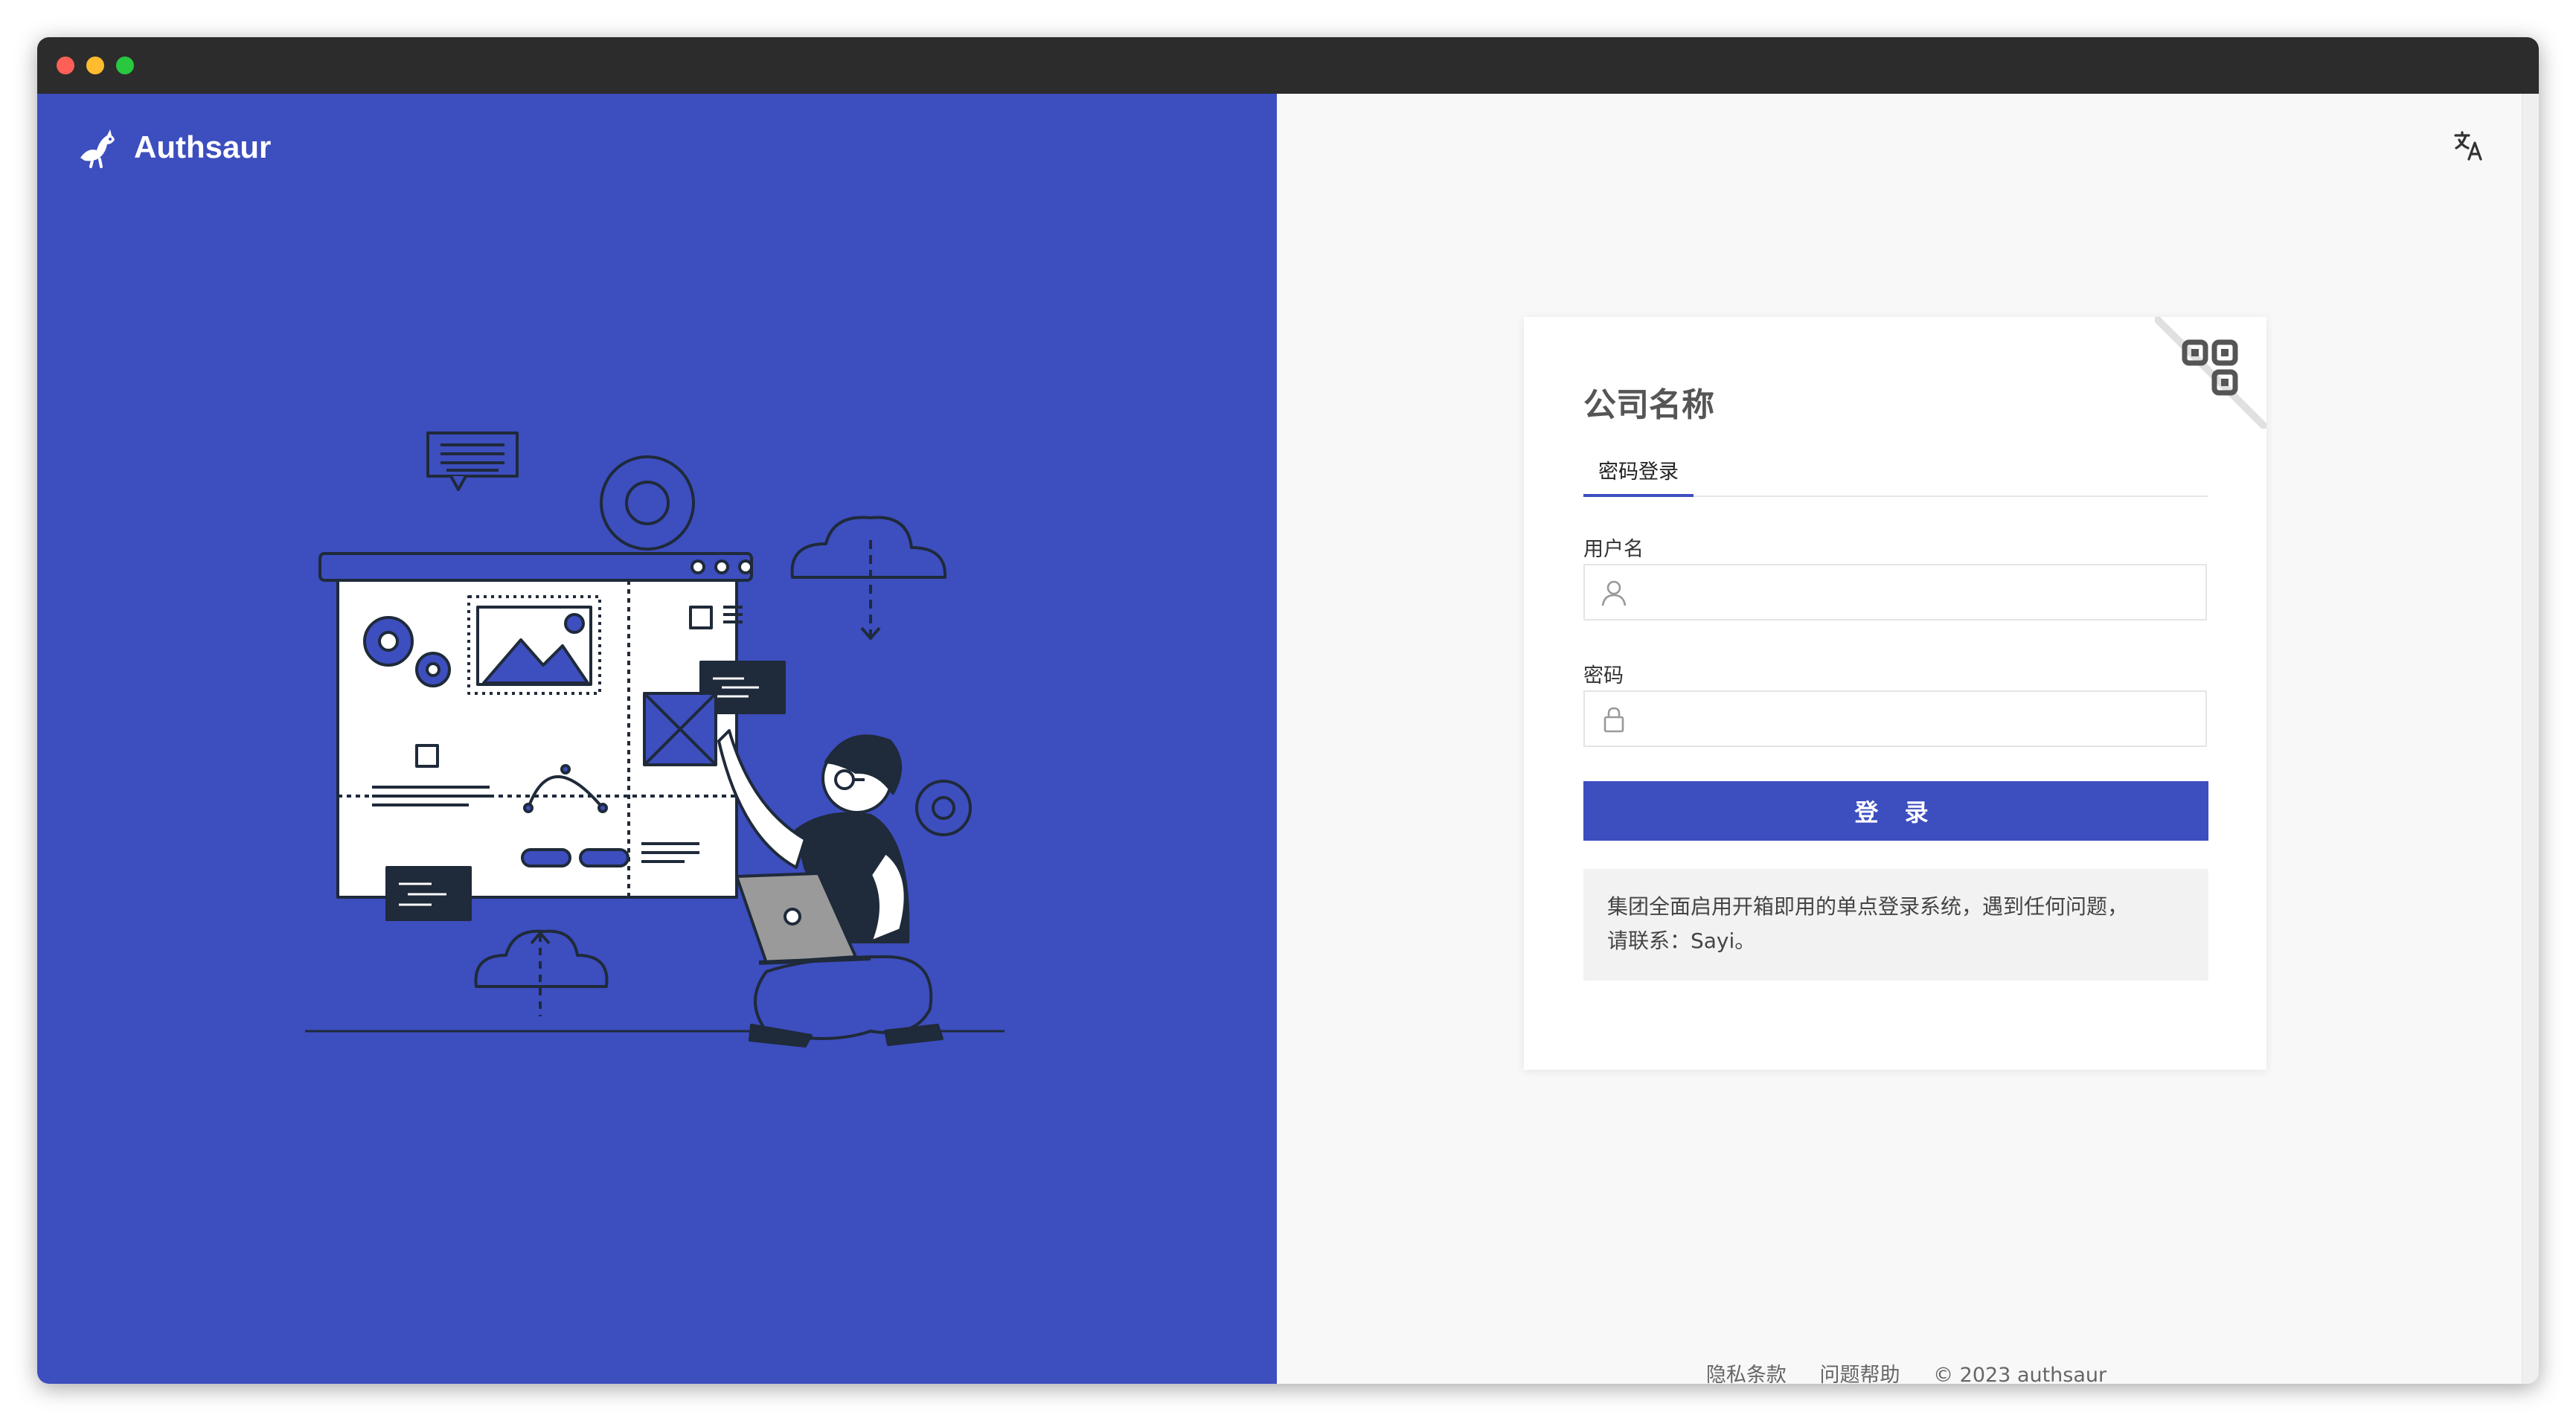 The height and width of the screenshot is (1421, 2576). Describe the element at coordinates (1895, 478) in the screenshot. I see `login-method-tabs: 密码登录` at that location.